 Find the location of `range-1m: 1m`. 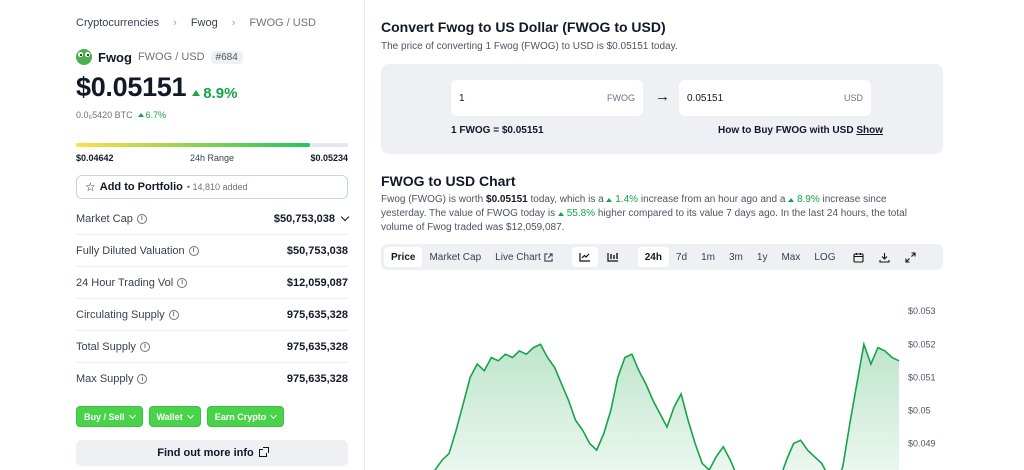

range-1m: 1m is located at coordinates (708, 257).